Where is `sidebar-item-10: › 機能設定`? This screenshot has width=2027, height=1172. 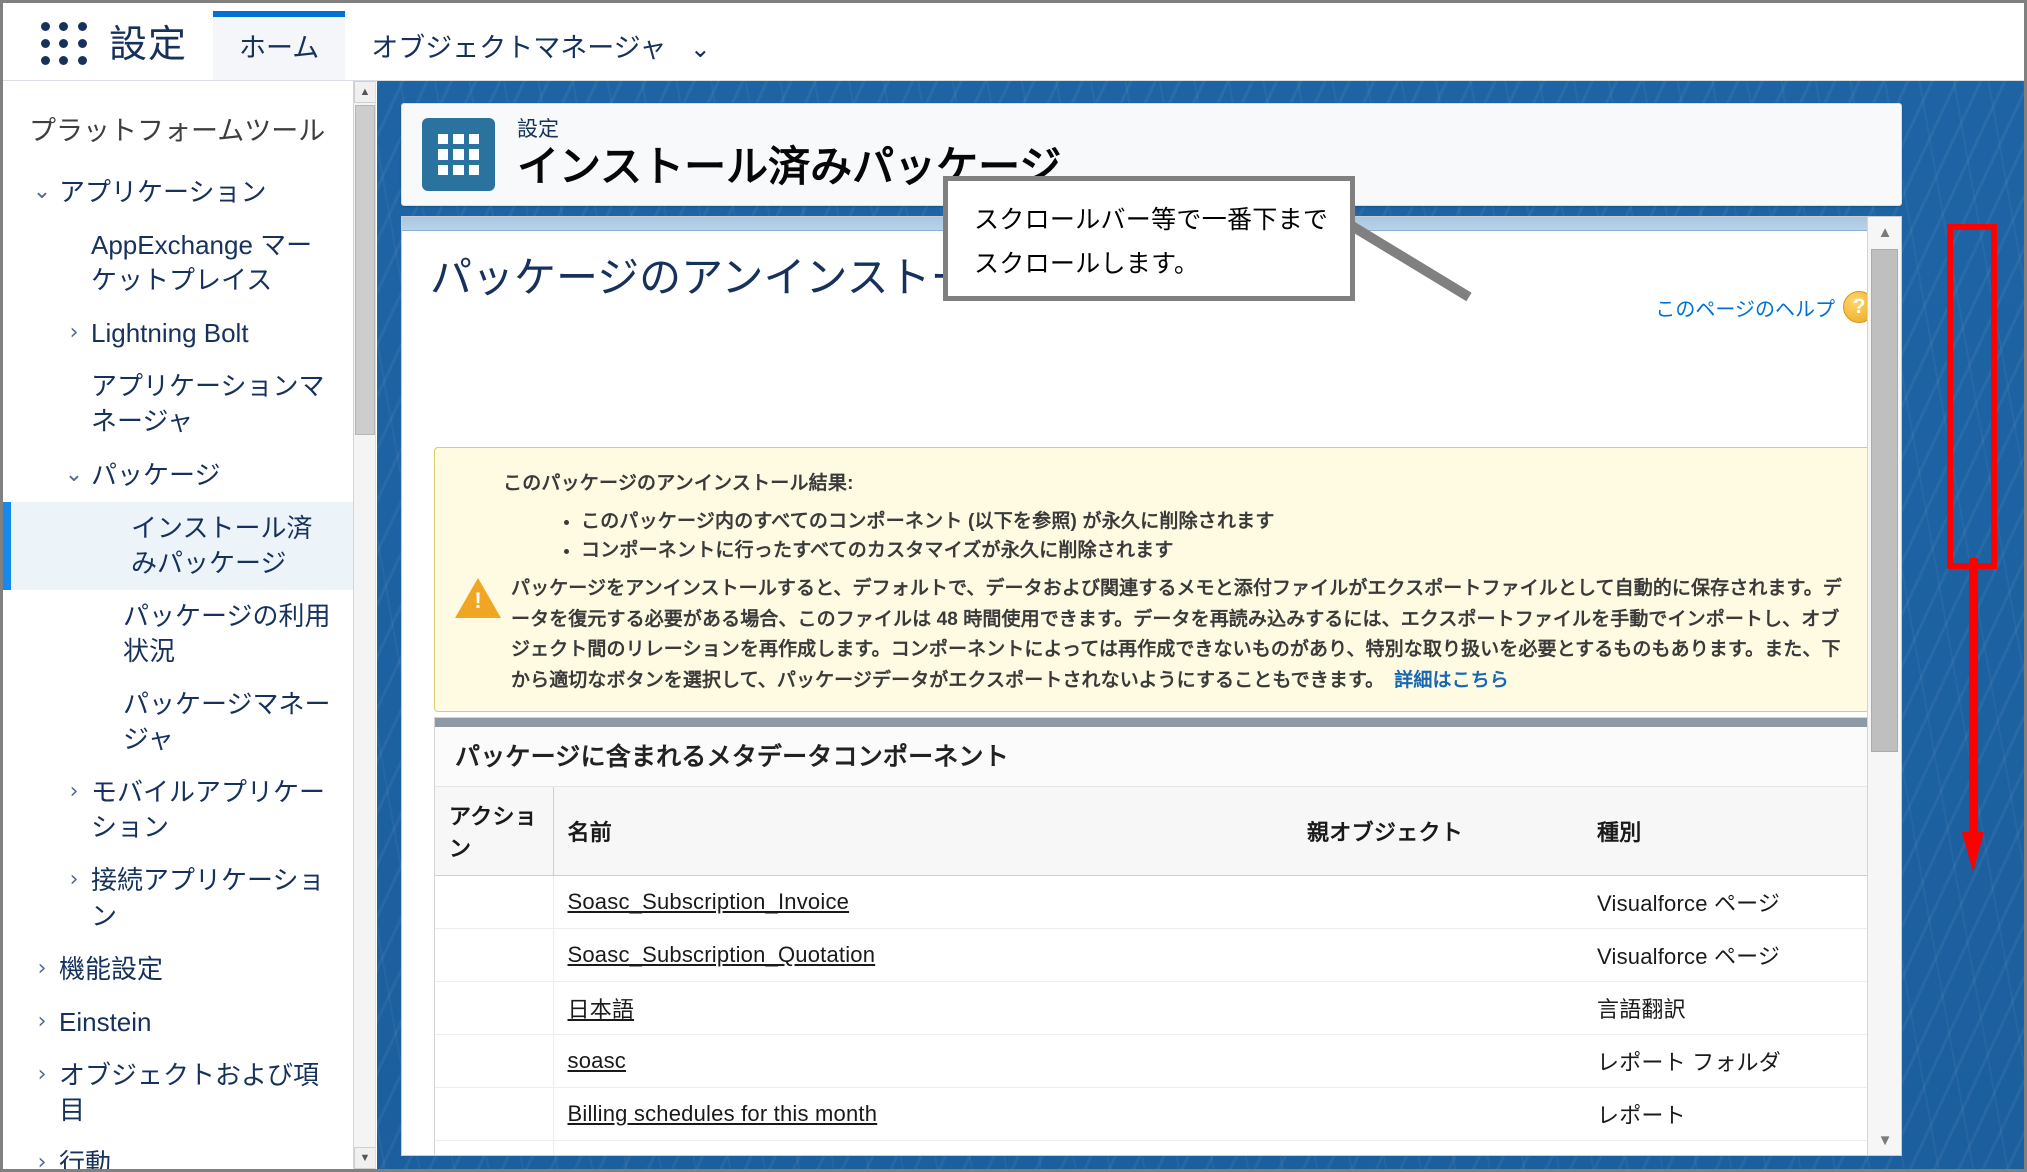
sidebar-item-10: › 機能設定 is located at coordinates (178, 969).